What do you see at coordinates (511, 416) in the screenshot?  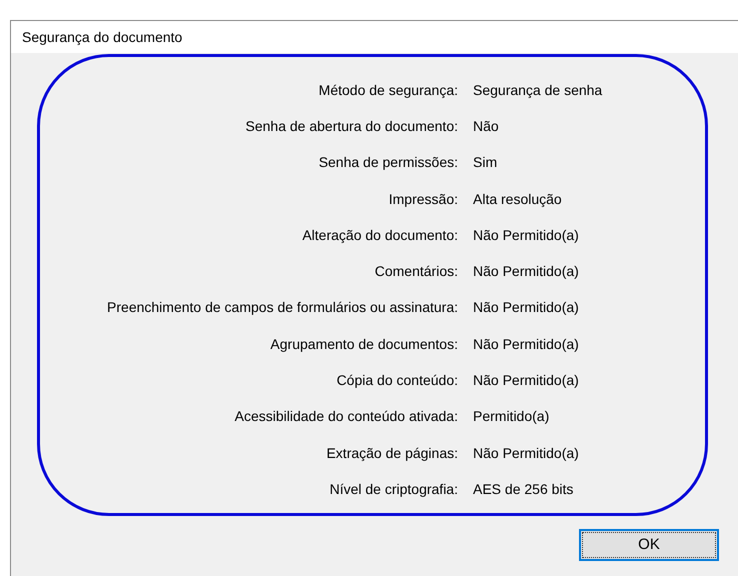 I see `field-value: Permitido(a)` at bounding box center [511, 416].